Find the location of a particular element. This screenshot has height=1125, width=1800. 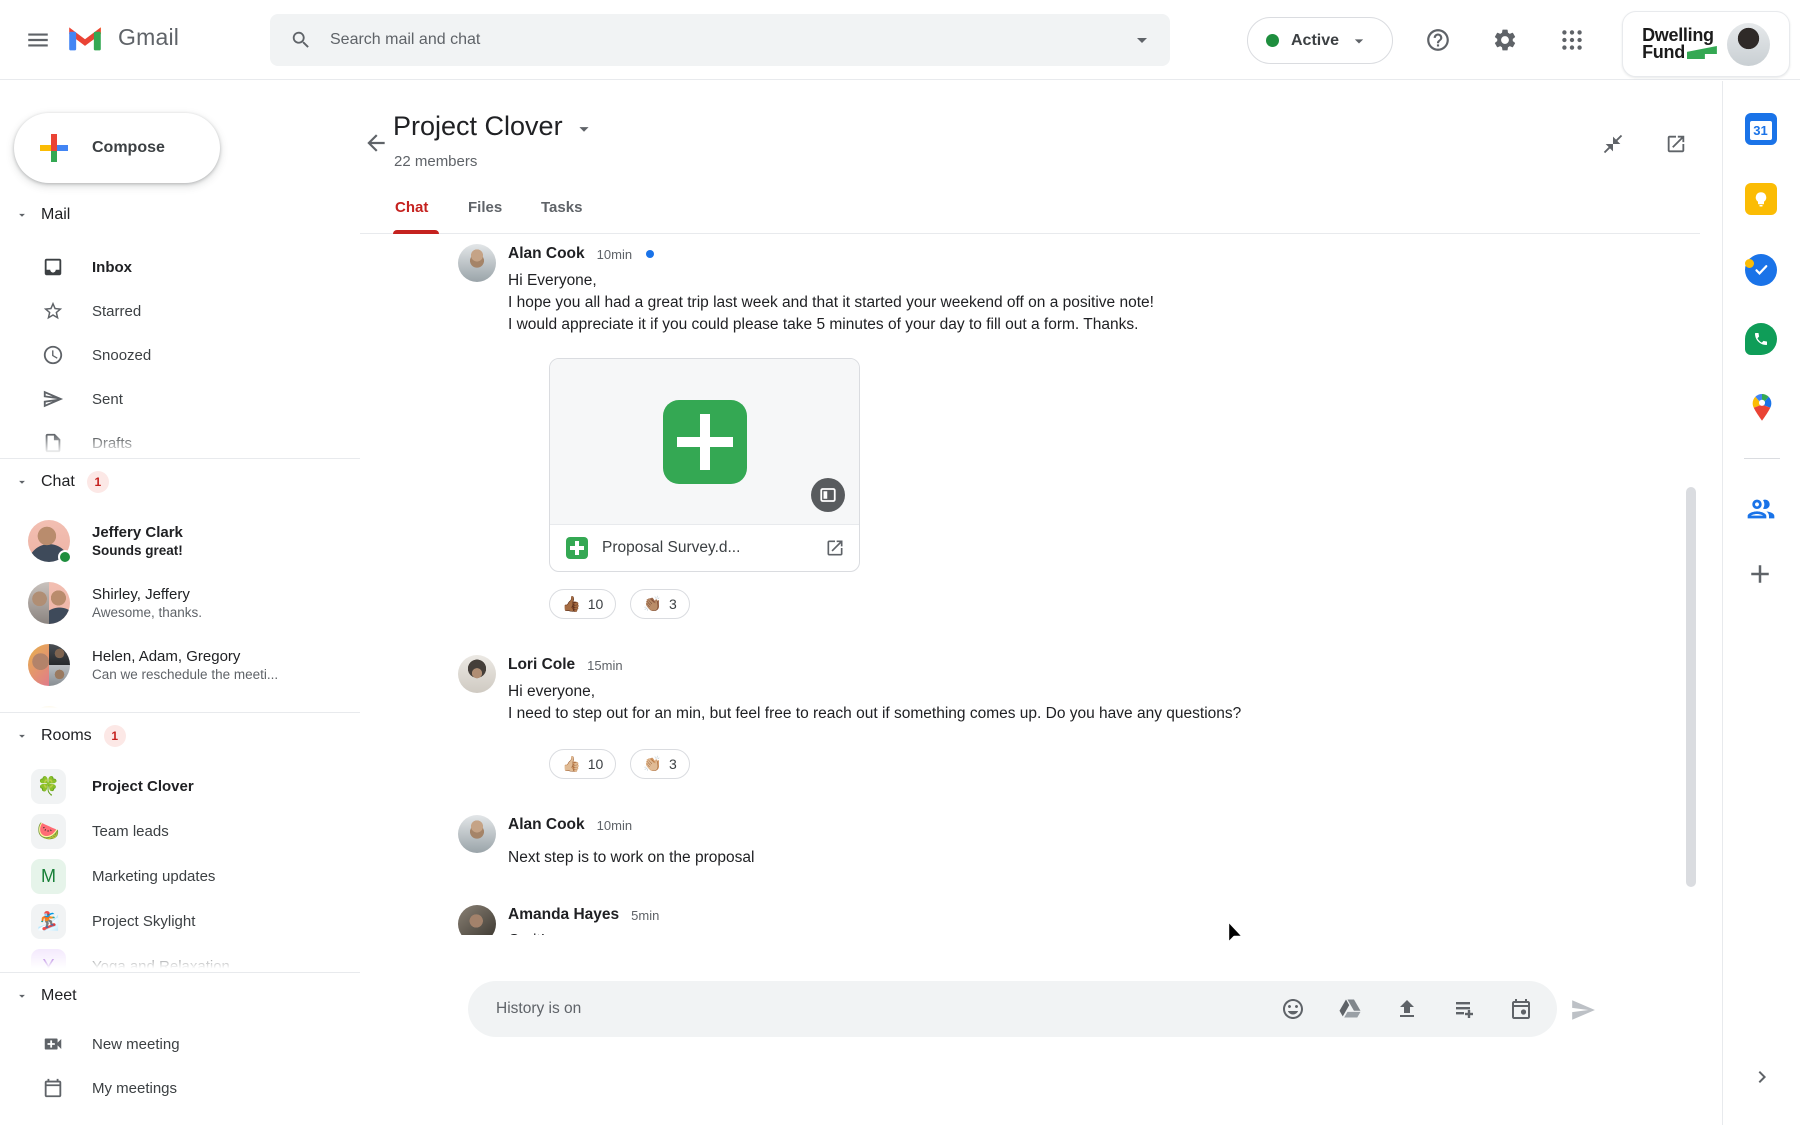

search-bar is located at coordinates (720, 40).